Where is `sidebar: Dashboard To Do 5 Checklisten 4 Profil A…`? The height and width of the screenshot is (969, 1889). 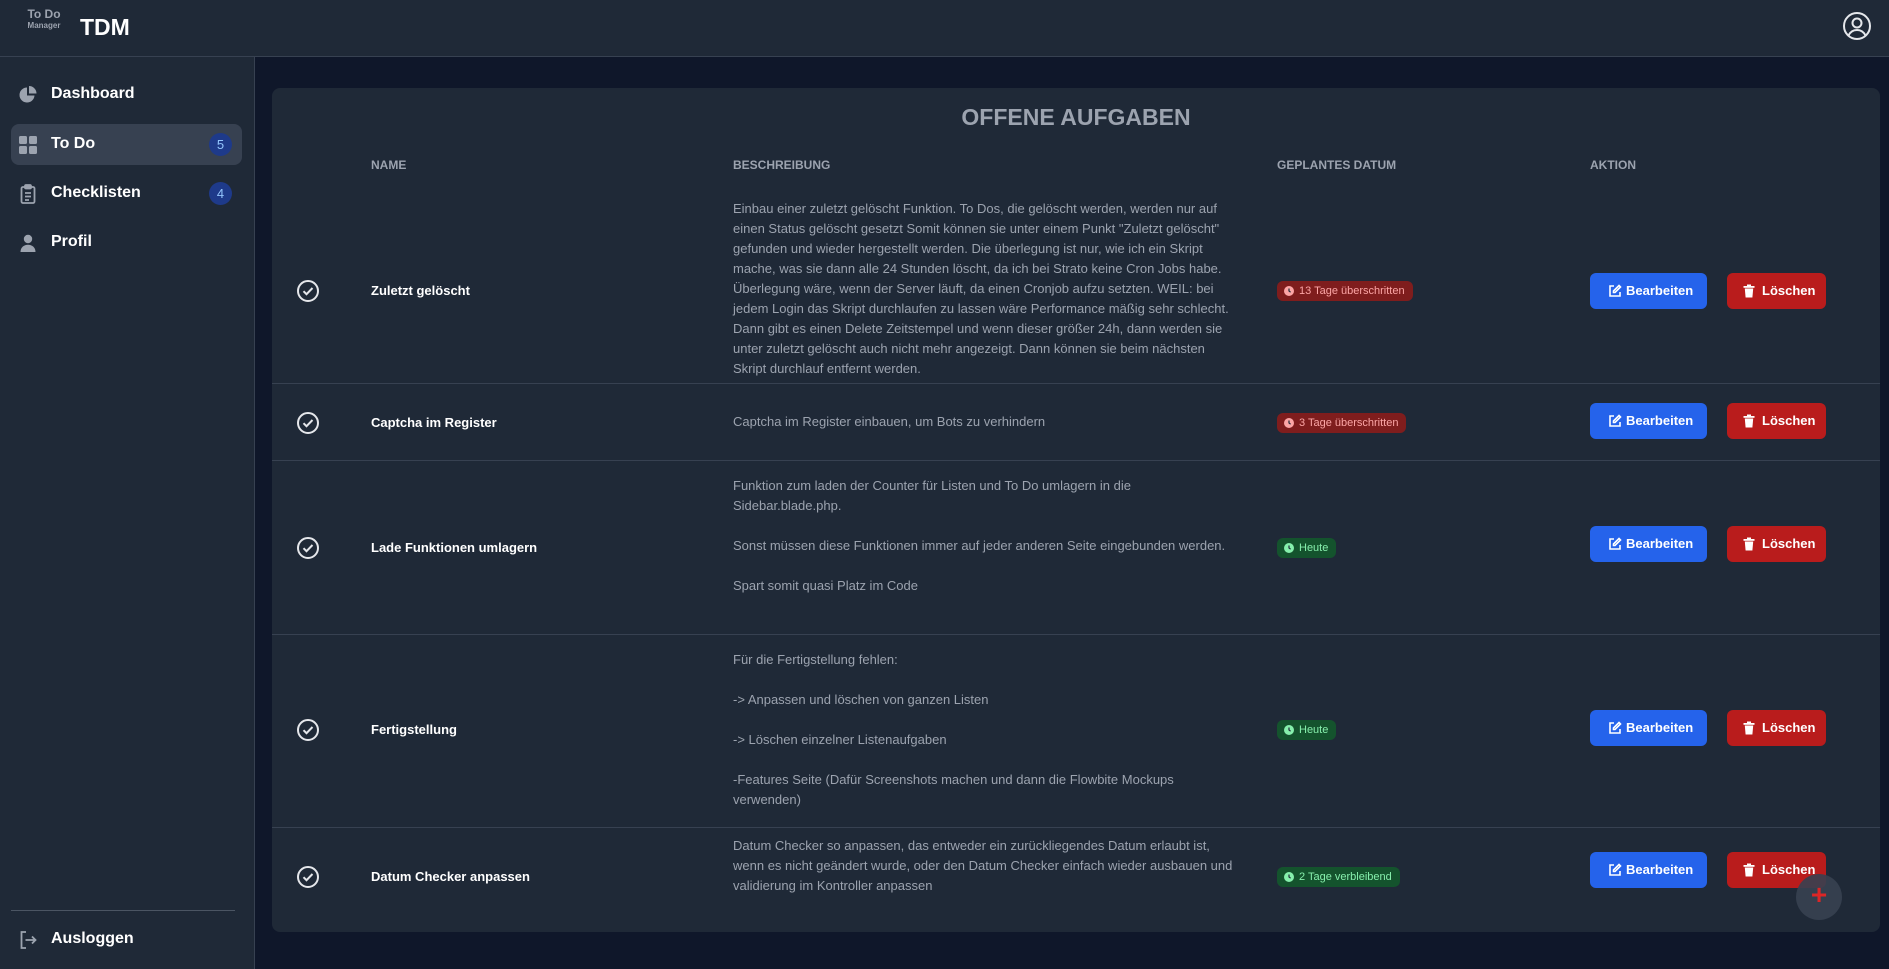
sidebar: Dashboard To Do 5 Checklisten 4 Profil A… is located at coordinates (127, 513).